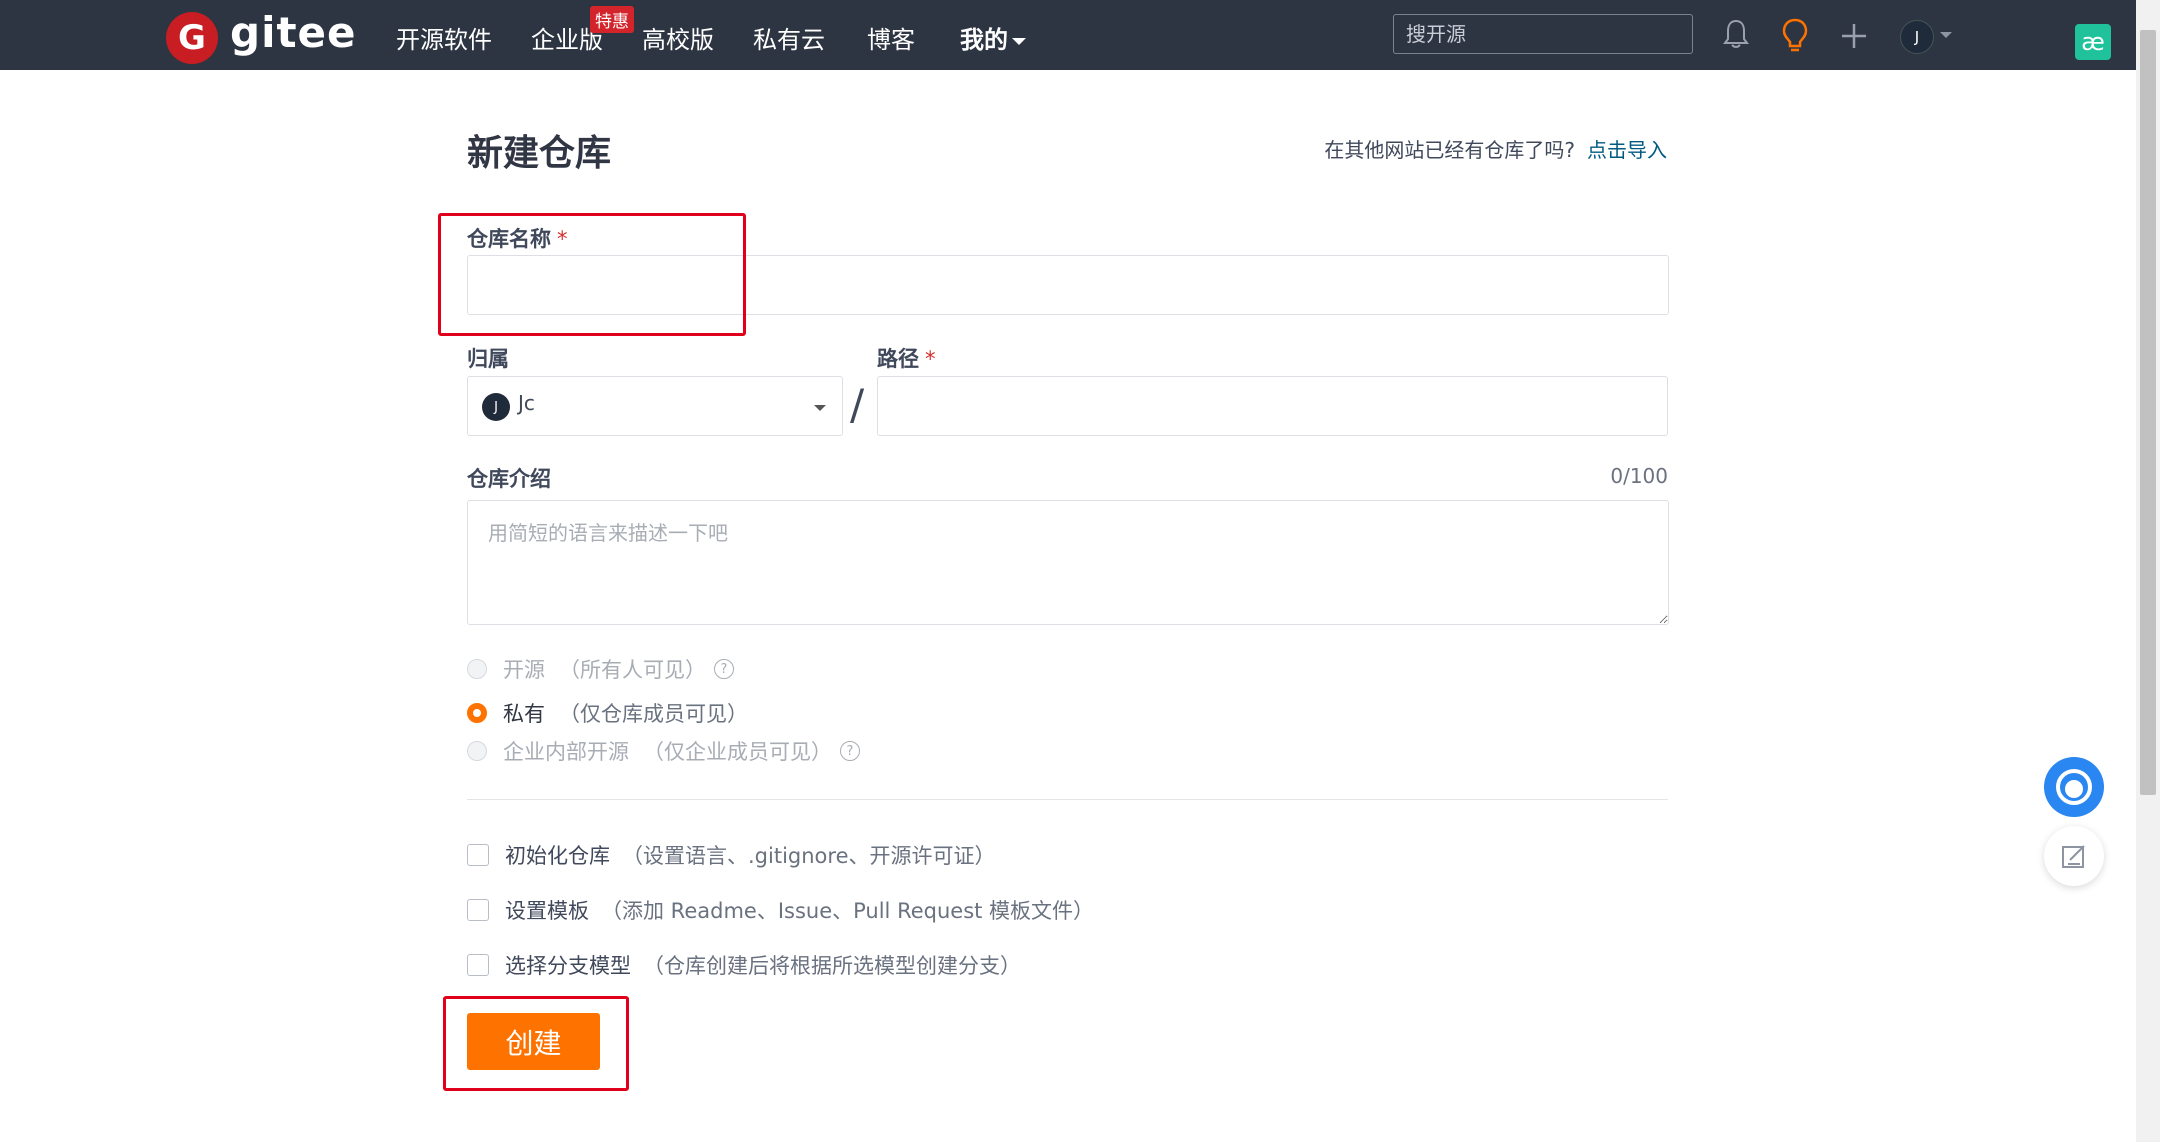 The width and height of the screenshot is (2160, 1142). Describe the element at coordinates (509, 479) in the screenshot. I see `description-label: 仓库介绍` at that location.